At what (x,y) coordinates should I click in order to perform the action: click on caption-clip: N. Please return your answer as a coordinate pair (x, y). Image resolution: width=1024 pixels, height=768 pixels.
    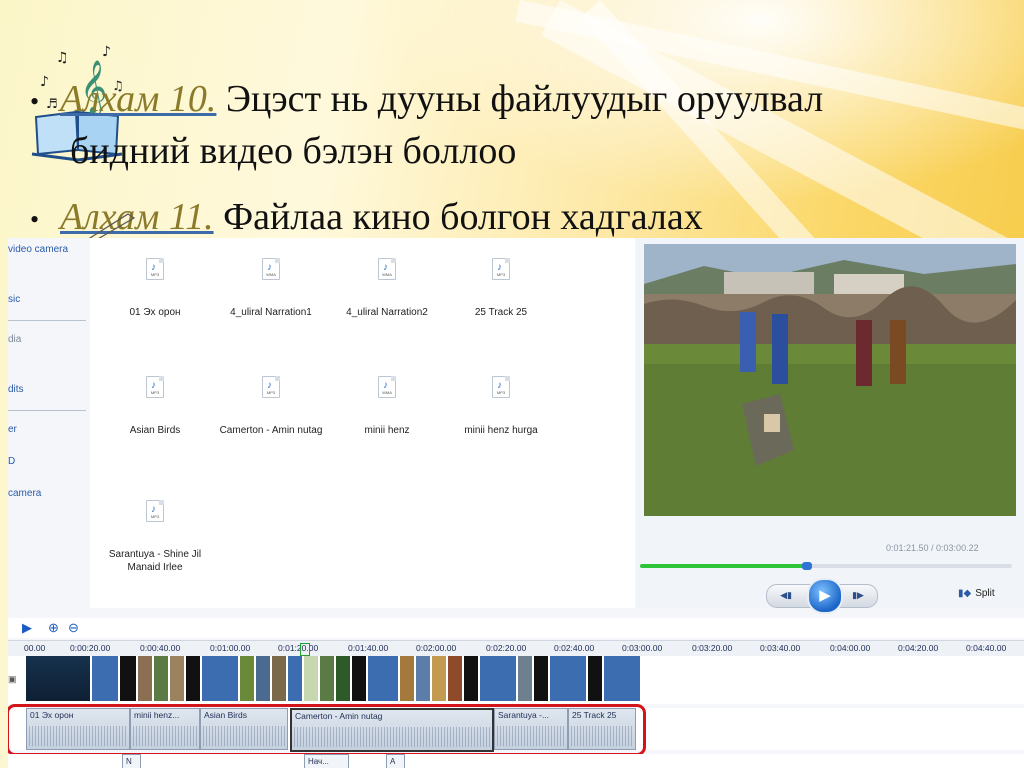
    Looking at the image, I should click on (131, 761).